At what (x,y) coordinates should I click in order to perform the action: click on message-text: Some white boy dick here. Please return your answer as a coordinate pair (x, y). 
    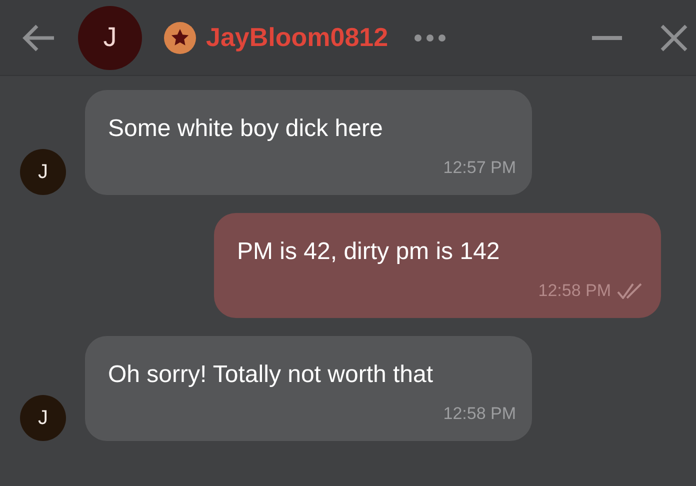
    Looking at the image, I should click on (245, 128).